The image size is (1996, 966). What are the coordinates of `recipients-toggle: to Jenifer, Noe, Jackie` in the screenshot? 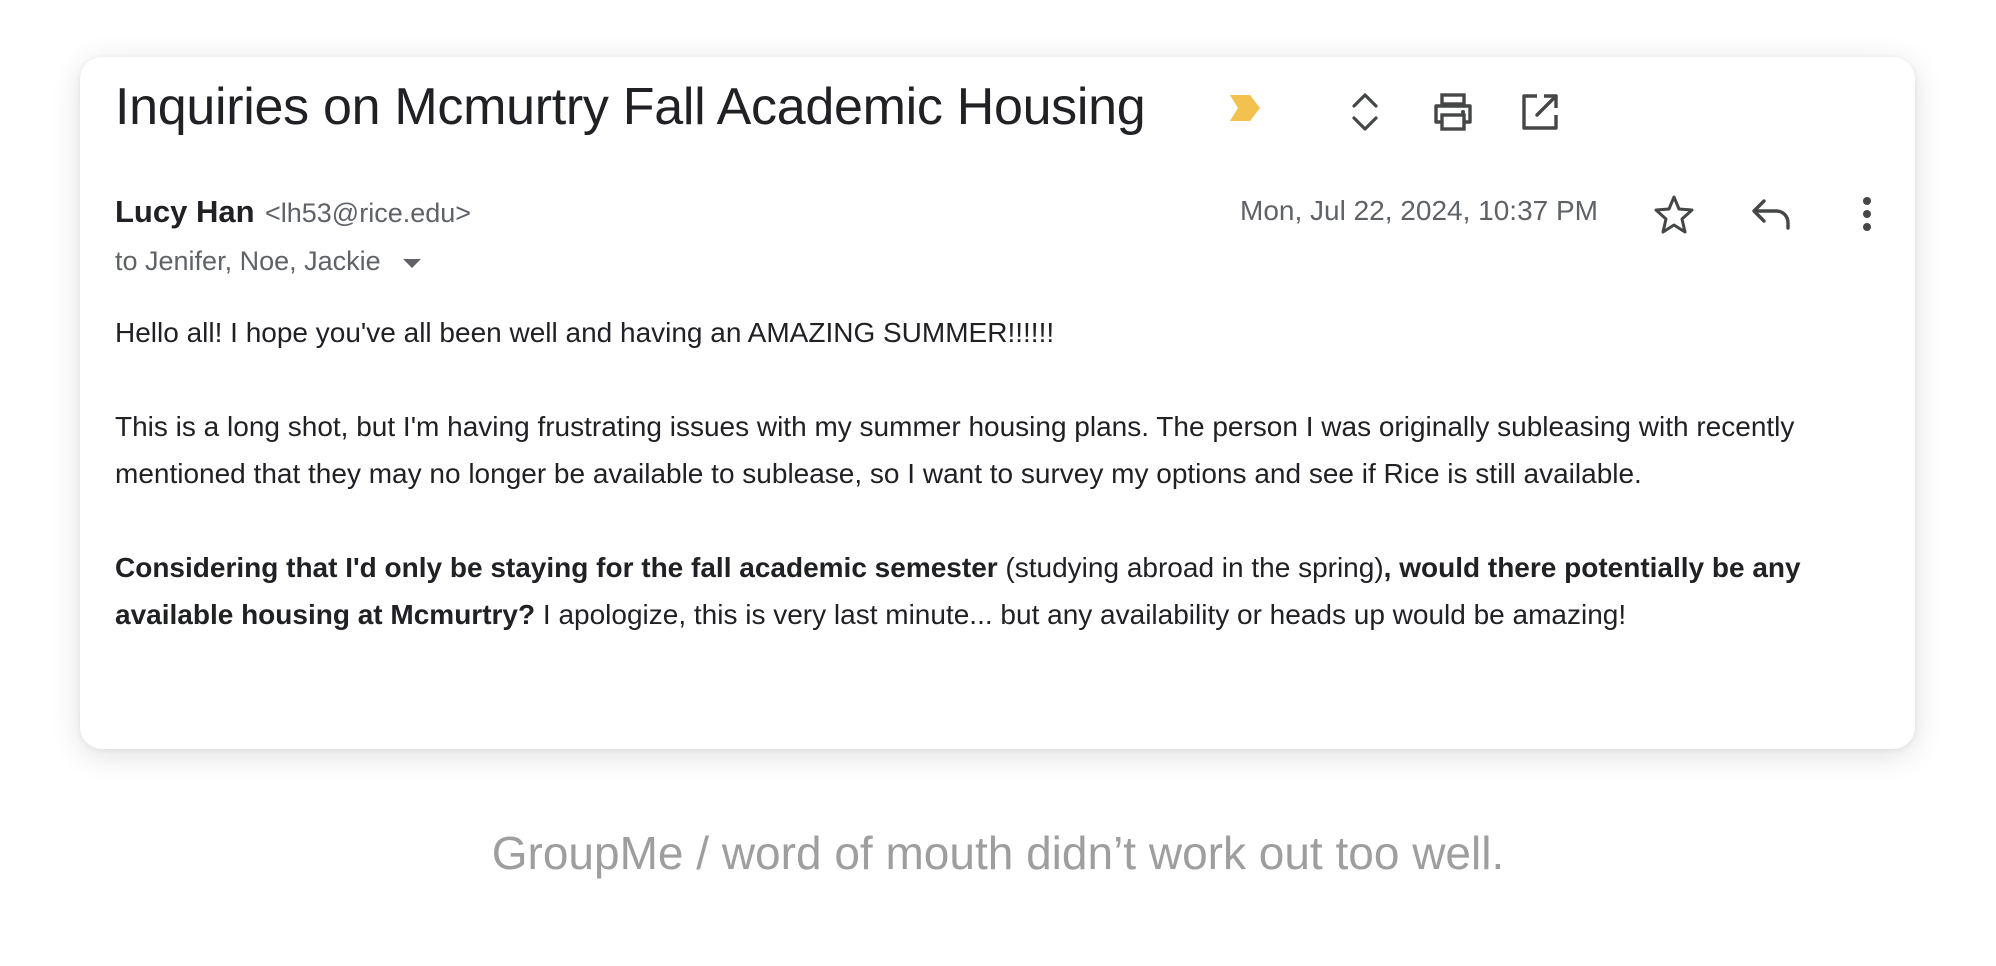 It's located at (268, 261).